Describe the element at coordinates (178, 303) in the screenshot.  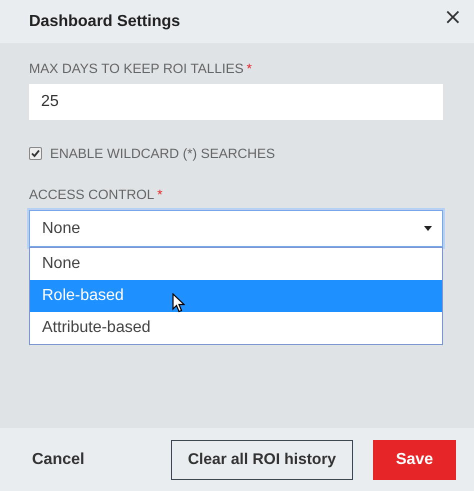
I see `cursor-icon` at that location.